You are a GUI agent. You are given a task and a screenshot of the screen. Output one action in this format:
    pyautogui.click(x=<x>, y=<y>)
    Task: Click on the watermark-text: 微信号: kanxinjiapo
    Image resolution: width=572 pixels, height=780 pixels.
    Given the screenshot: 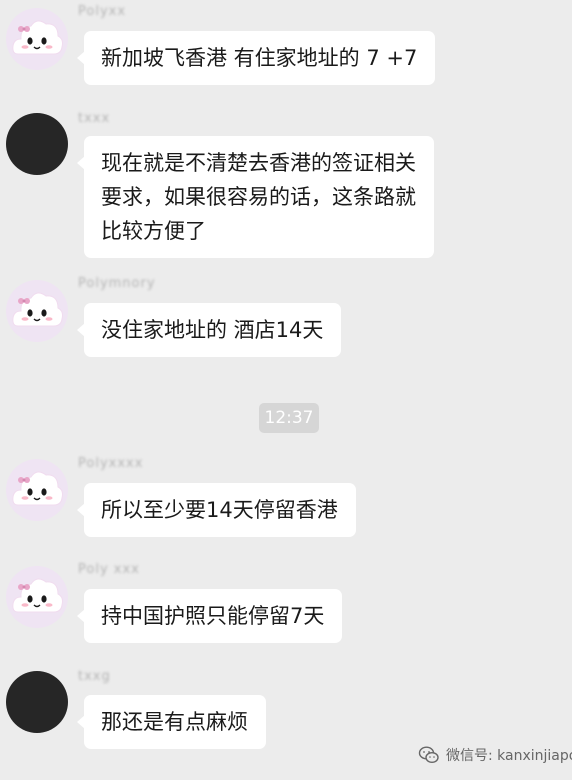 What is the action you would take?
    pyautogui.click(x=509, y=756)
    